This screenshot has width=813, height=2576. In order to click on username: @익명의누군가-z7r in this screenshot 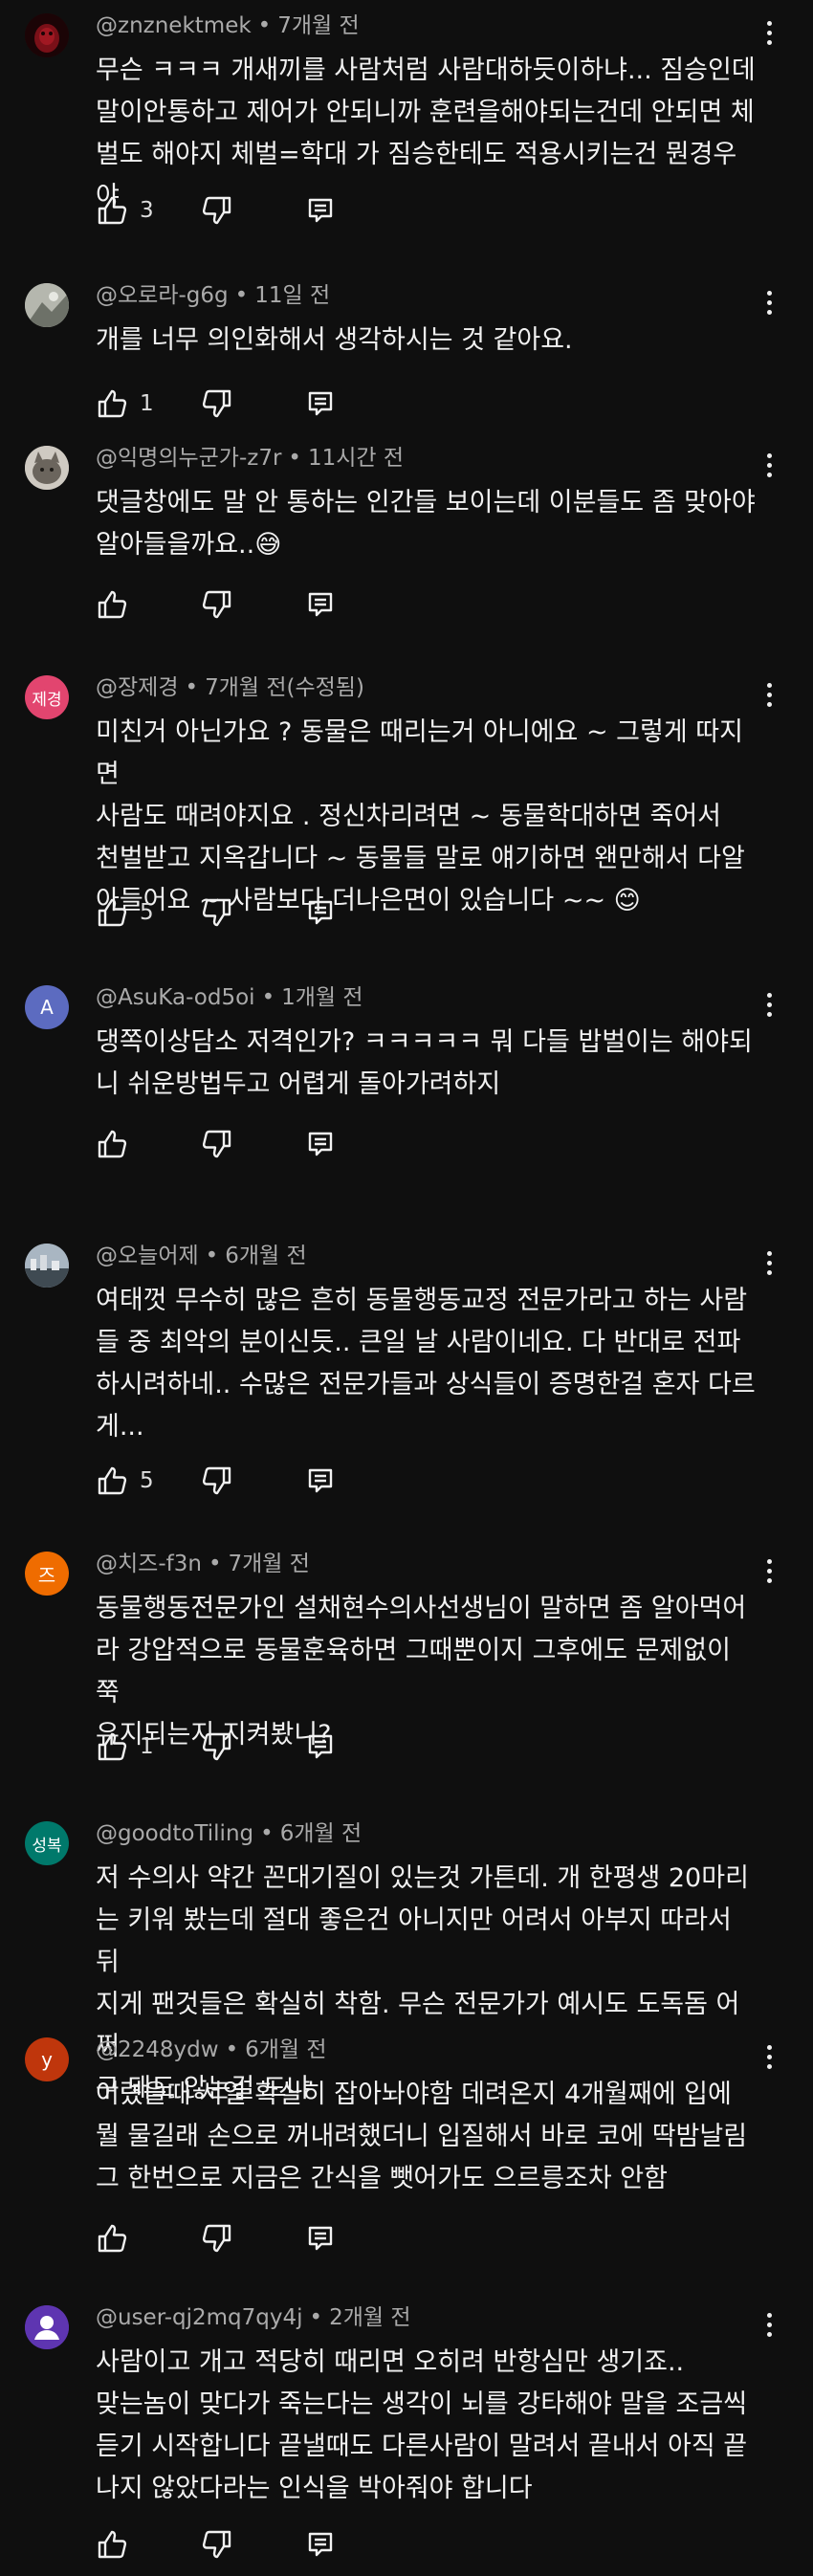, I will do `click(188, 458)`.